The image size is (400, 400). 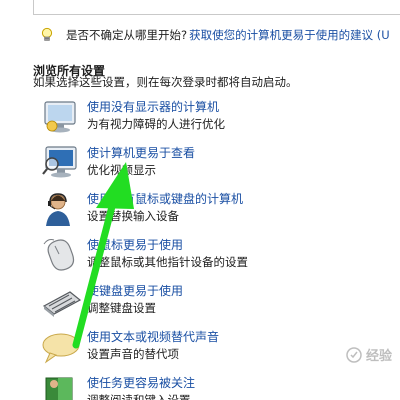 What do you see at coordinates (153, 106) in the screenshot?
I see `setting-item-title: 使用没有显示器的计算机` at bounding box center [153, 106].